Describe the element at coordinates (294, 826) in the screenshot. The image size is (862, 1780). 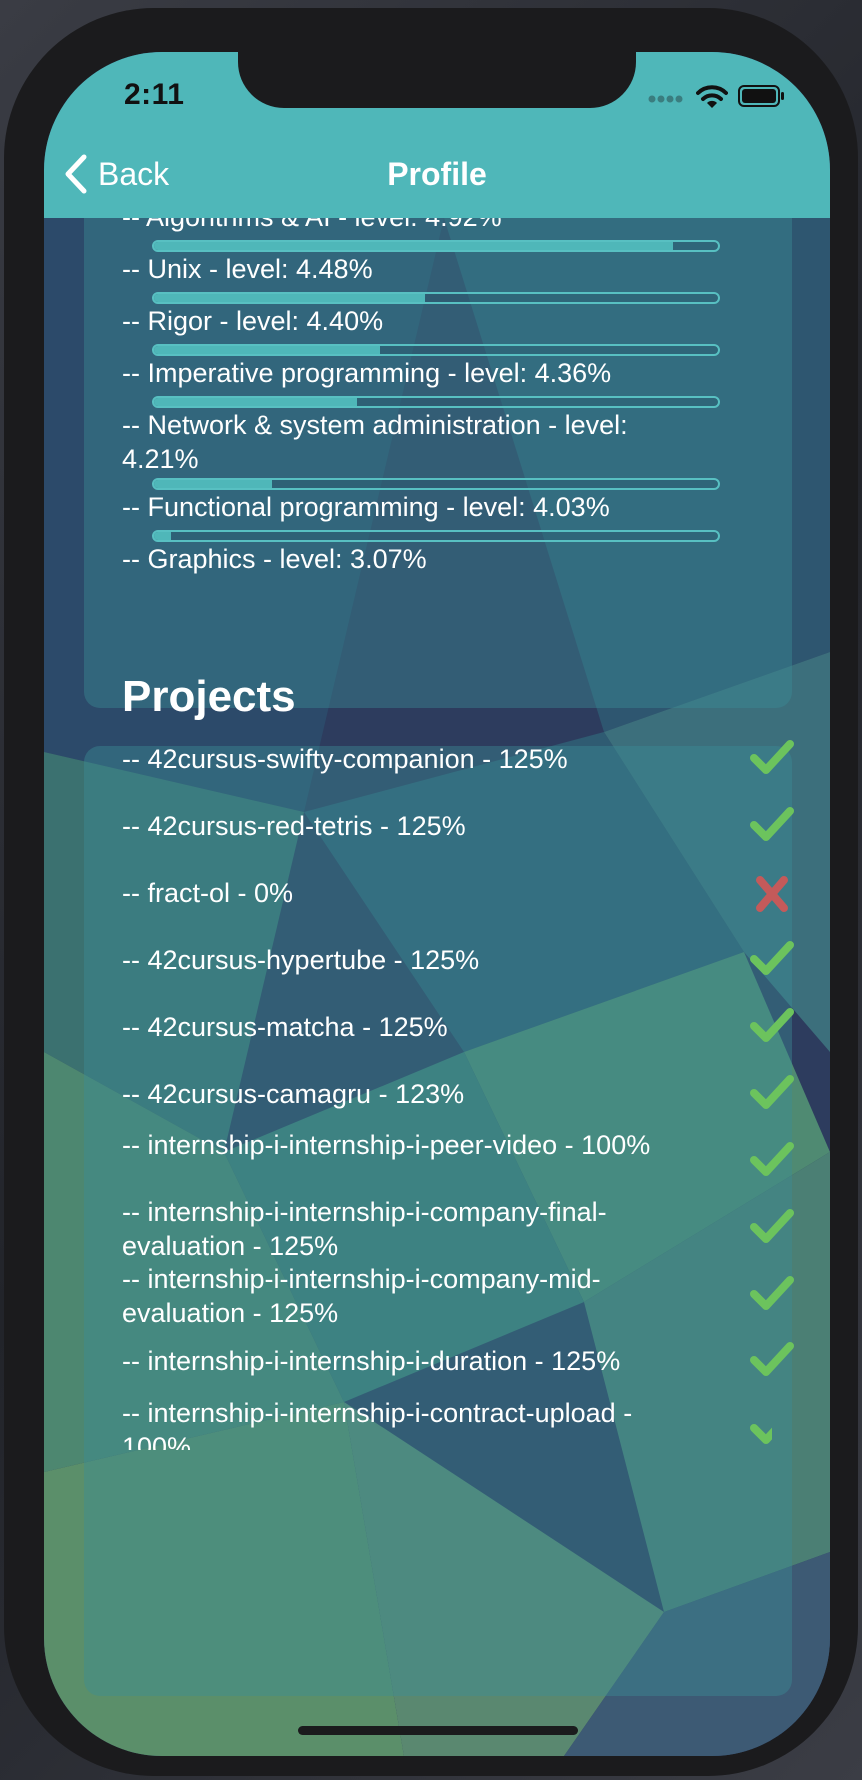
I see `project-label: -- 42cursus-red-tetris - 125%` at that location.